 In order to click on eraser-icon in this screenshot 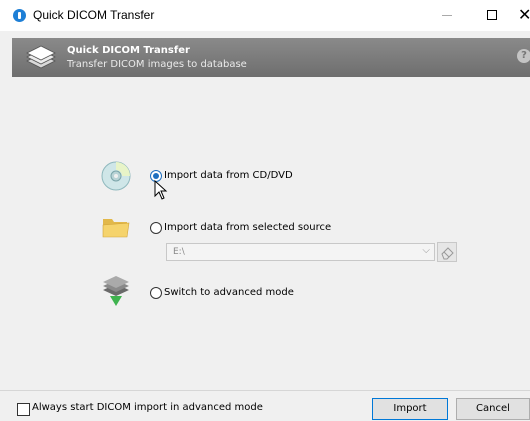, I will do `click(447, 253)`.